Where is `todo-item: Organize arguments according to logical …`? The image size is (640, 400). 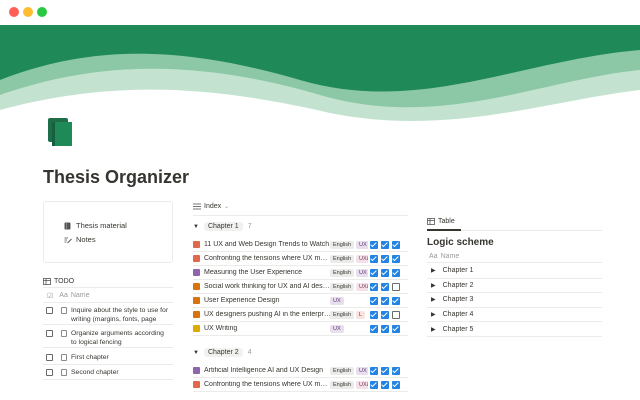 todo-item: Organize arguments according to logical … is located at coordinates (108, 337).